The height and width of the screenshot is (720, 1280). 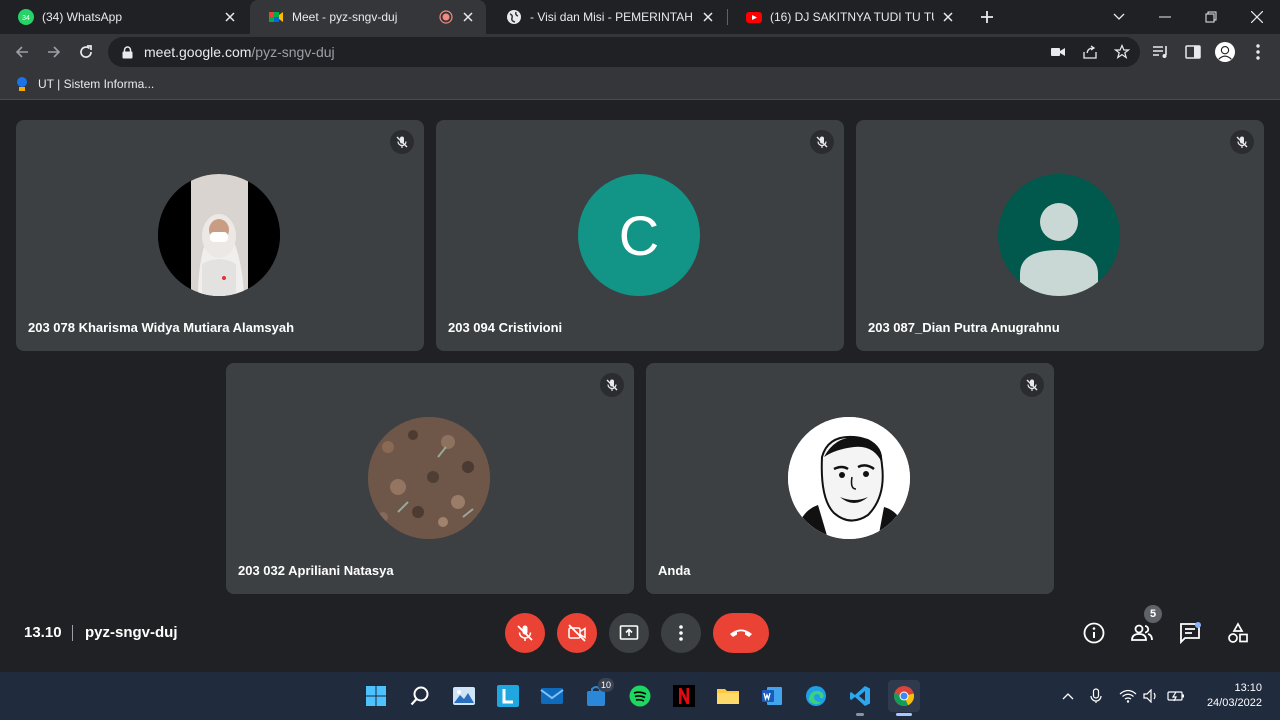 What do you see at coordinates (124, 17) in the screenshot?
I see `tab-whatsapp: 34 (34) WhatsApp` at bounding box center [124, 17].